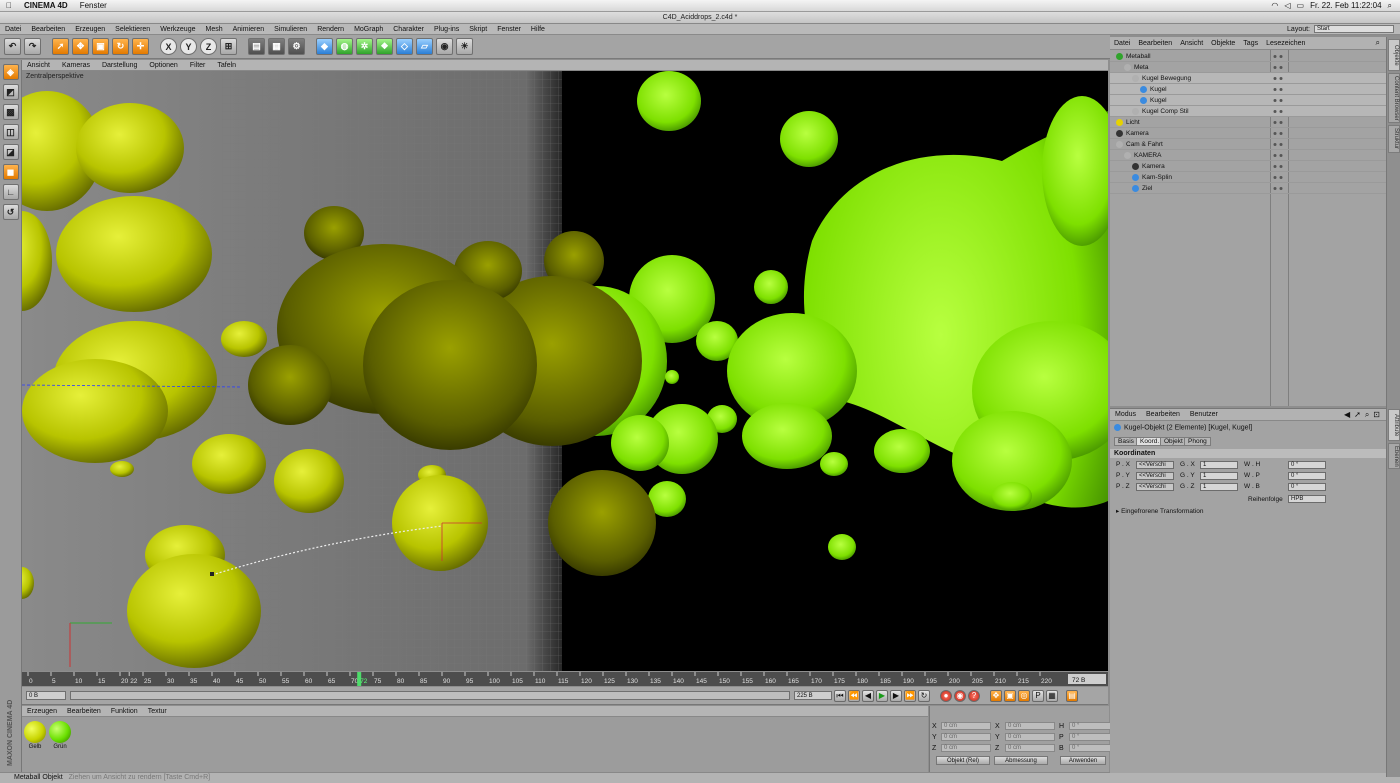  What do you see at coordinates (1248, 122) in the screenshot?
I see `object-row: Licht` at bounding box center [1248, 122].